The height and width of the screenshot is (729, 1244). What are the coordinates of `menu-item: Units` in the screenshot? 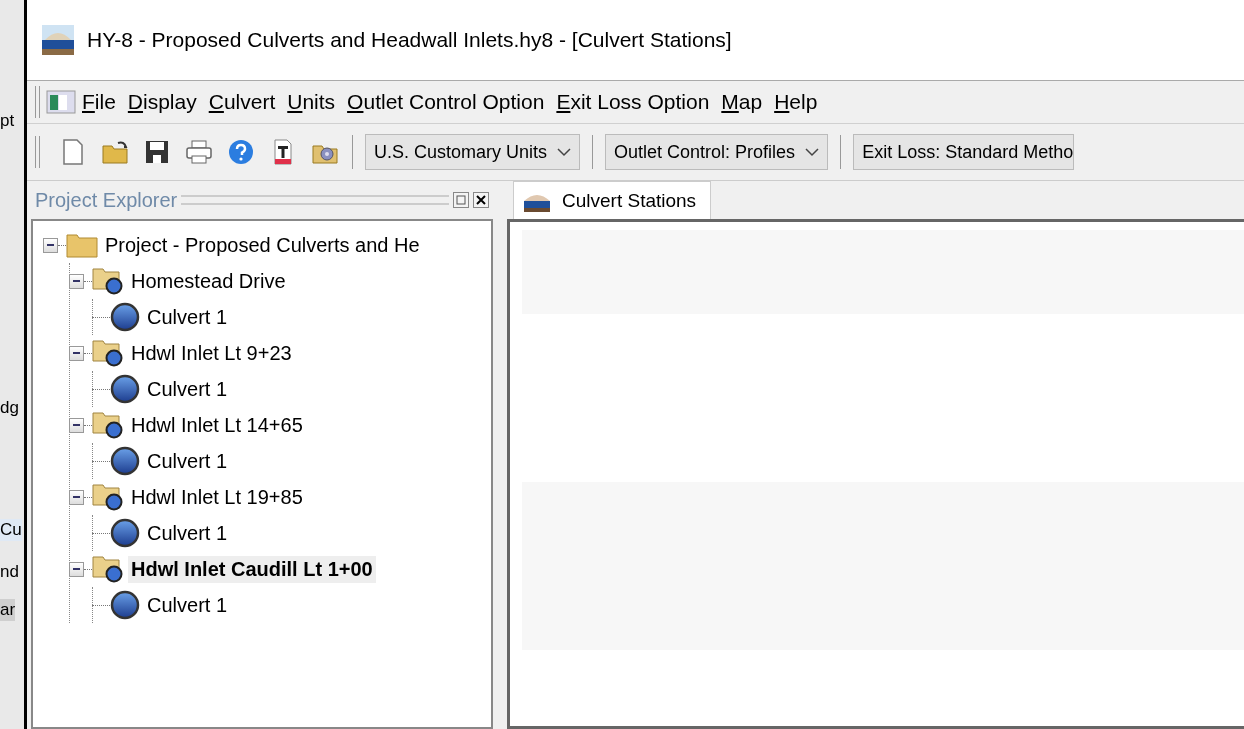 It's located at (311, 102).